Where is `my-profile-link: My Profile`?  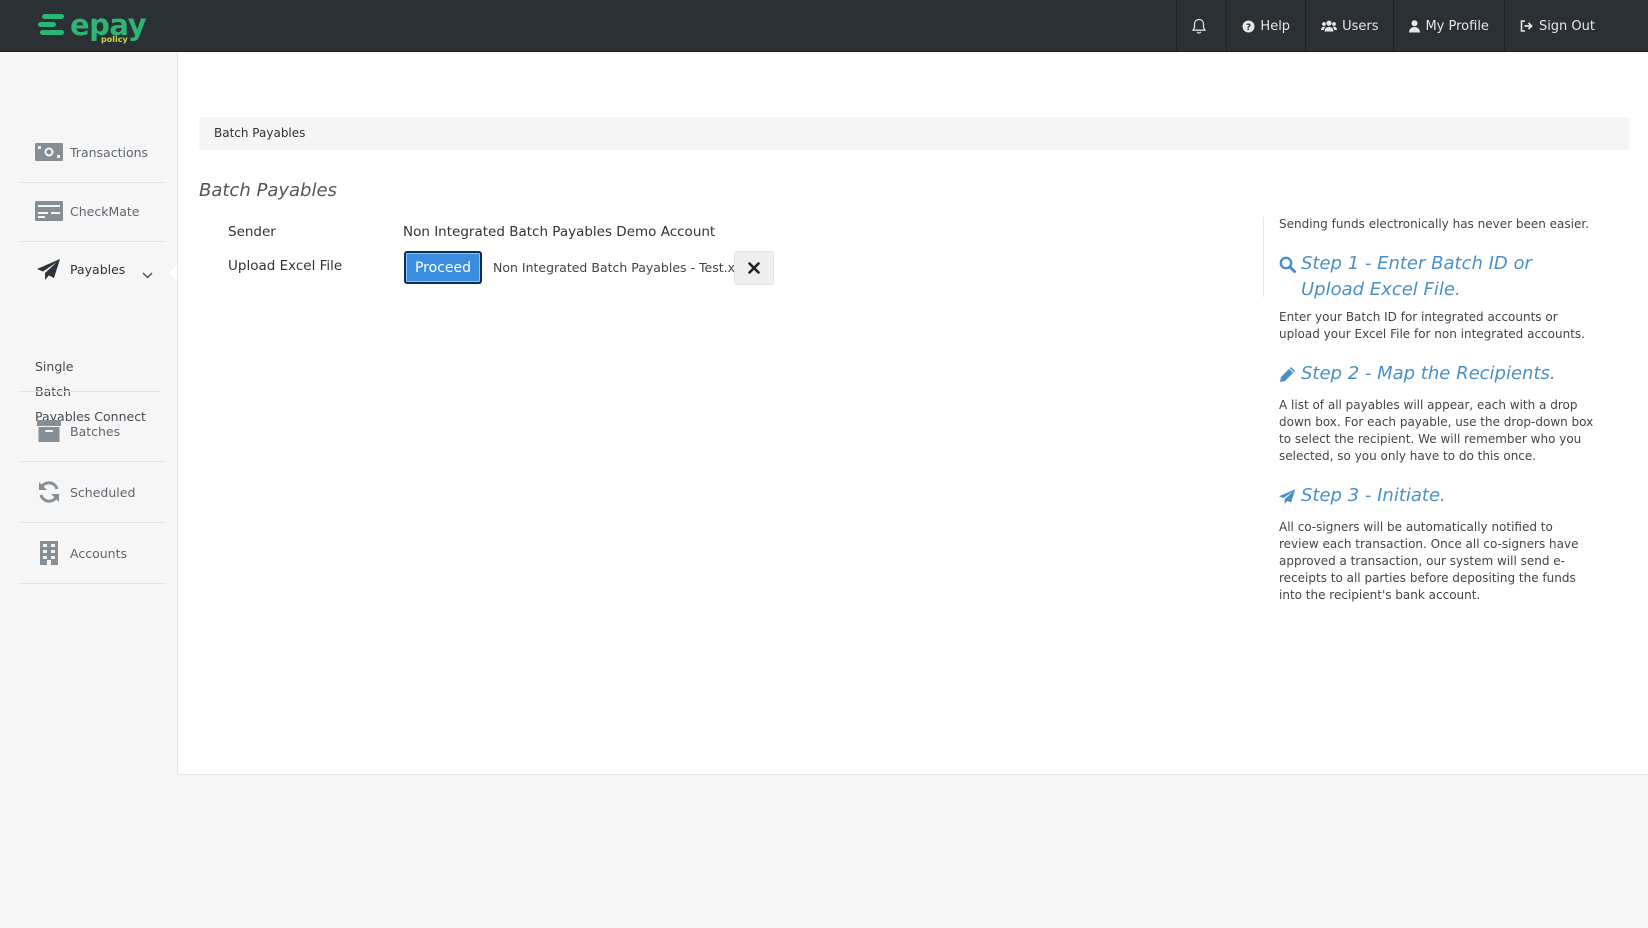
my-profile-link: My Profile is located at coordinates (1448, 26).